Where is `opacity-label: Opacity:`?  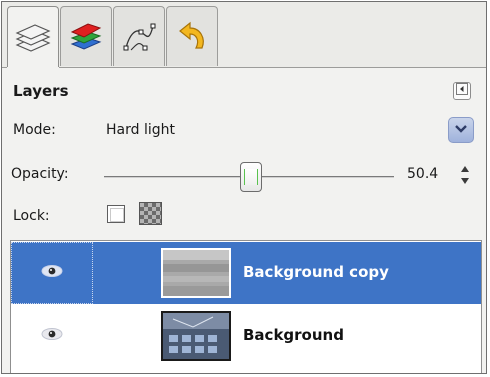
opacity-label: Opacity: is located at coordinates (40, 174).